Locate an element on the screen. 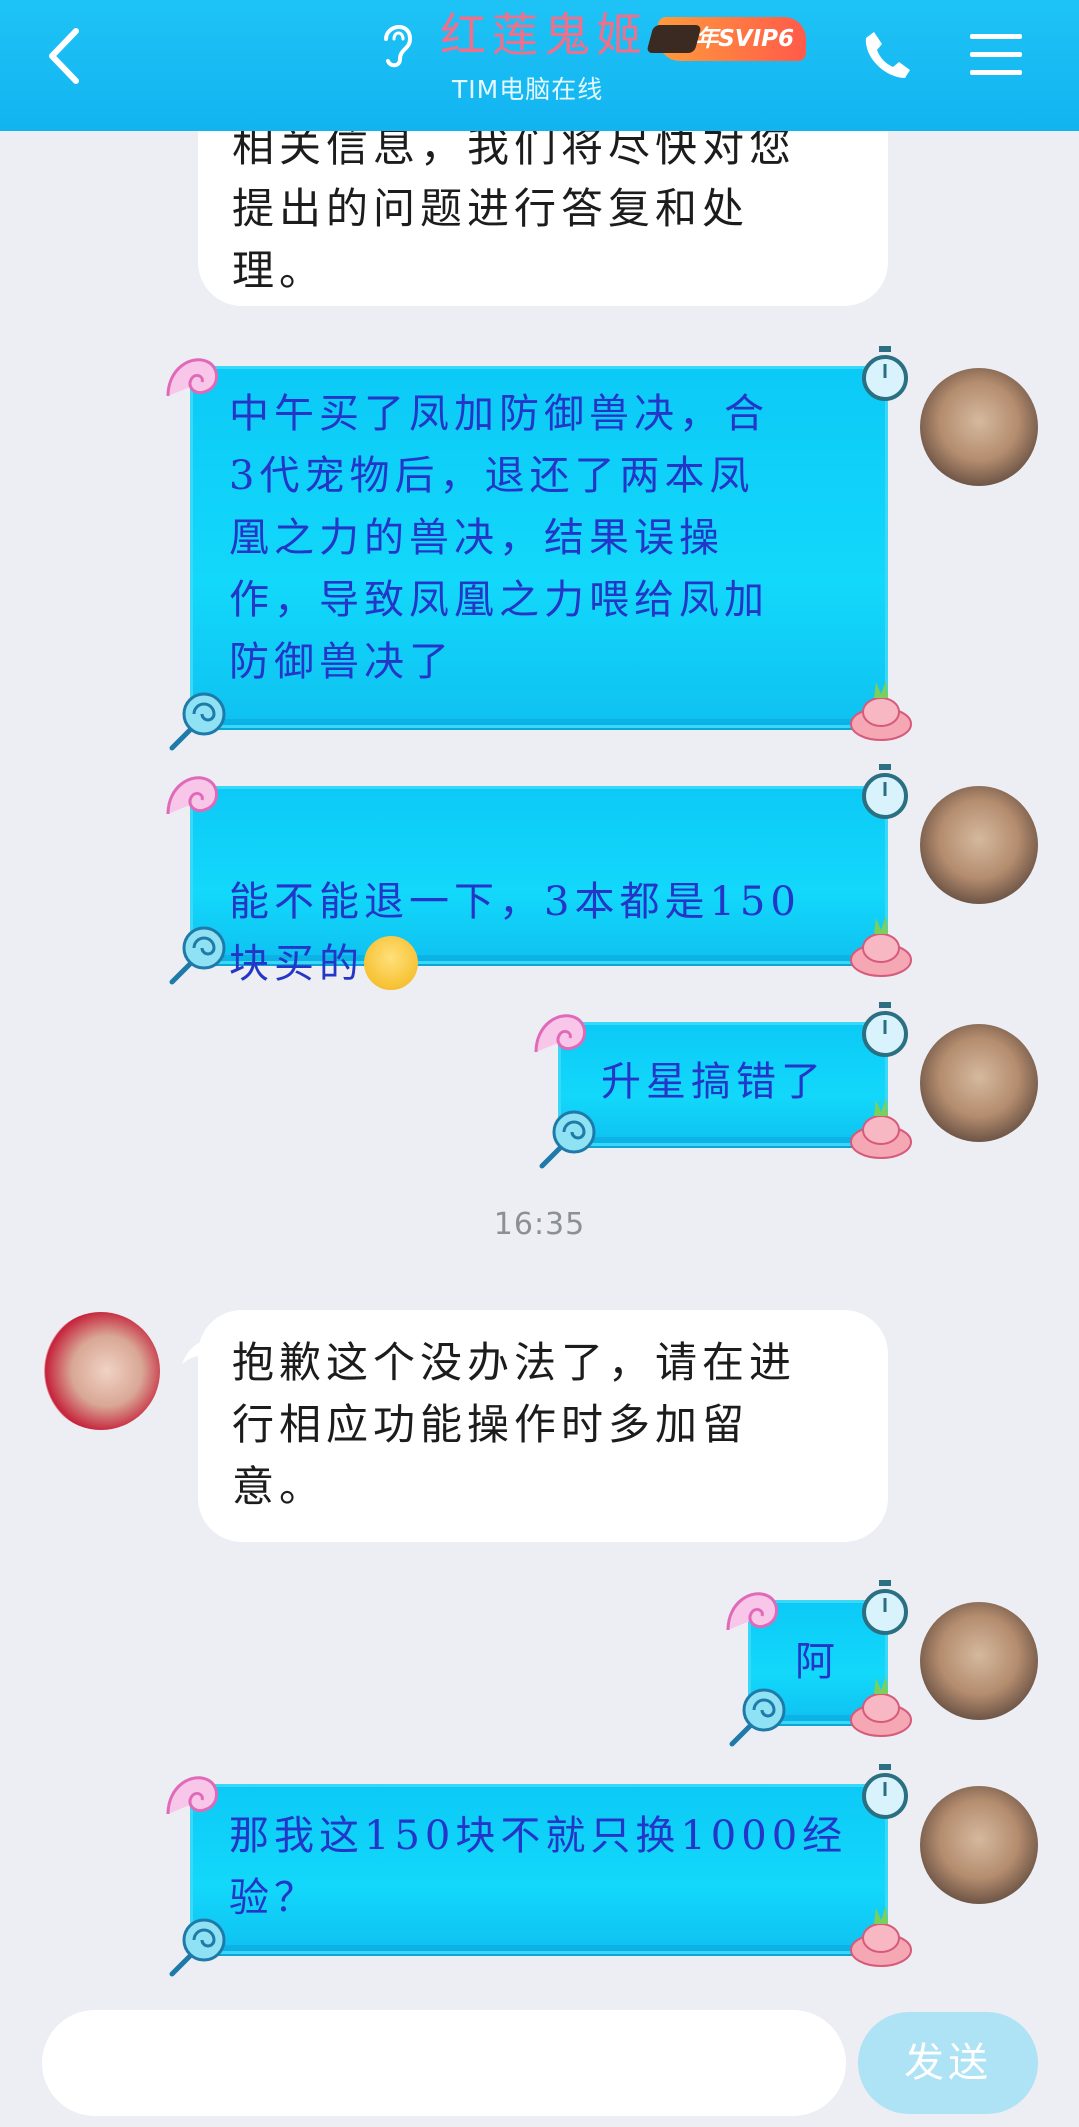 The width and height of the screenshot is (1079, 2127). vip-badge-label: 年SVIP6 is located at coordinates (744, 39).